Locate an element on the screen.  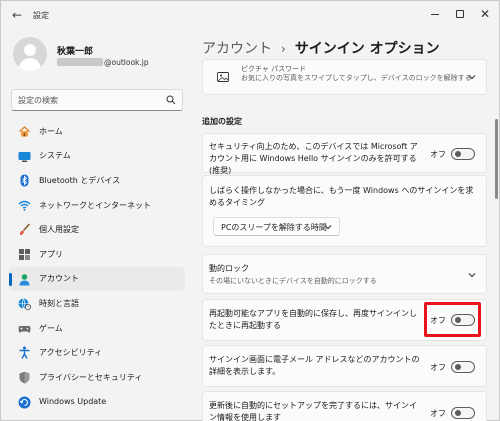
sidebar-item-time-language: 時刻と言語 is located at coordinates (97, 303).